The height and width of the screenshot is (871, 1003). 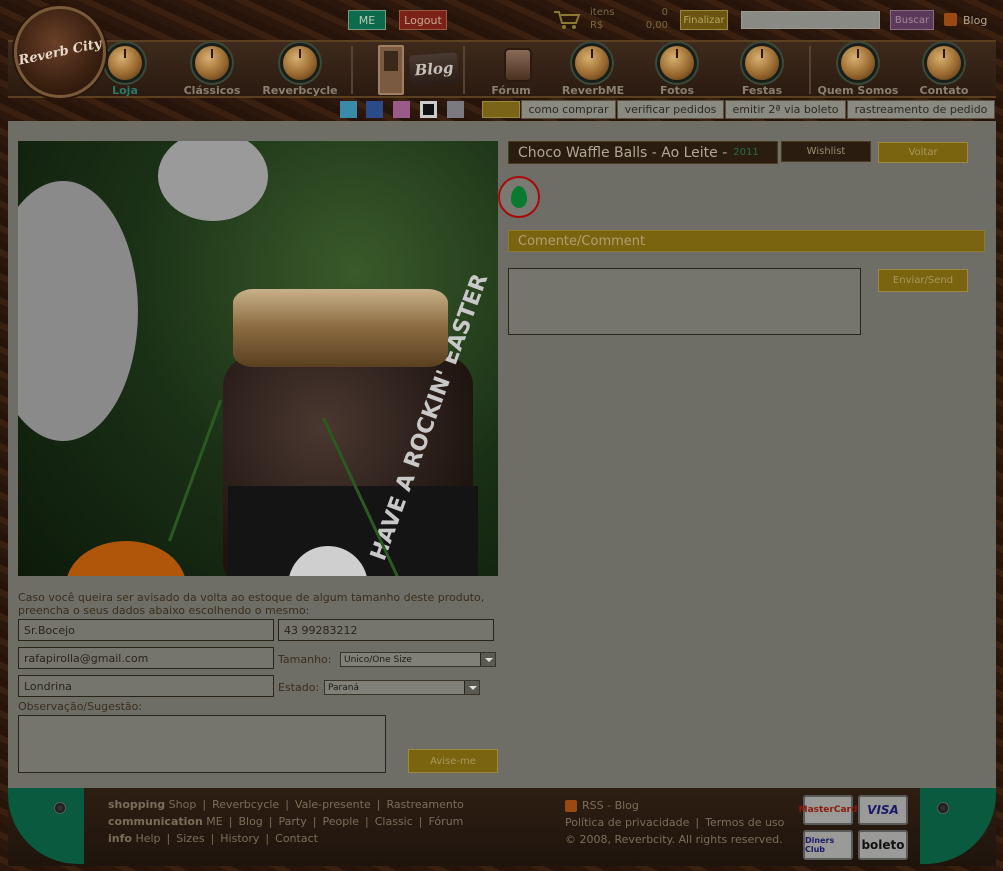 I want to click on festas-knob-icon, so click(x=762, y=63).